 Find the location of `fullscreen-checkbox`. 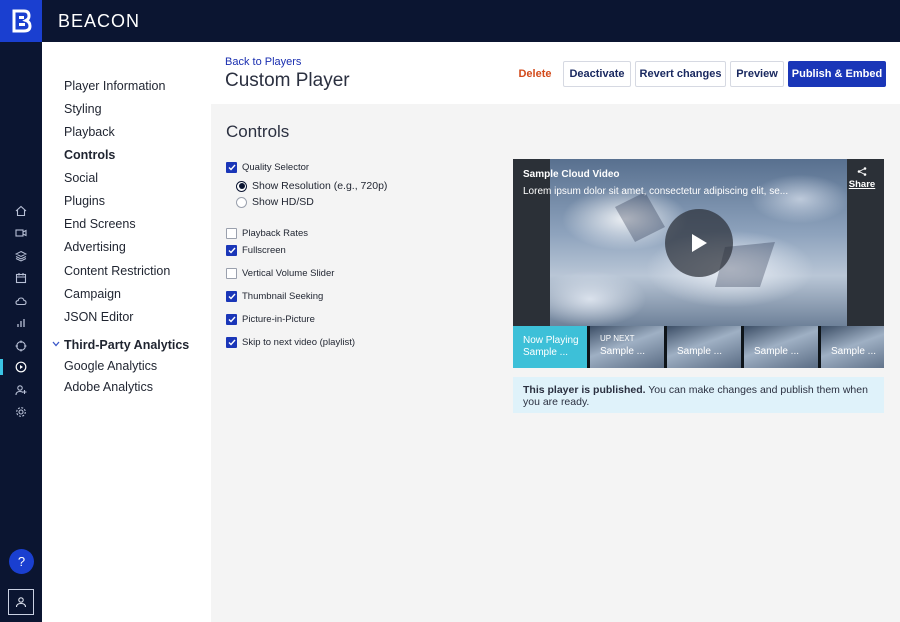

fullscreen-checkbox is located at coordinates (231, 250).